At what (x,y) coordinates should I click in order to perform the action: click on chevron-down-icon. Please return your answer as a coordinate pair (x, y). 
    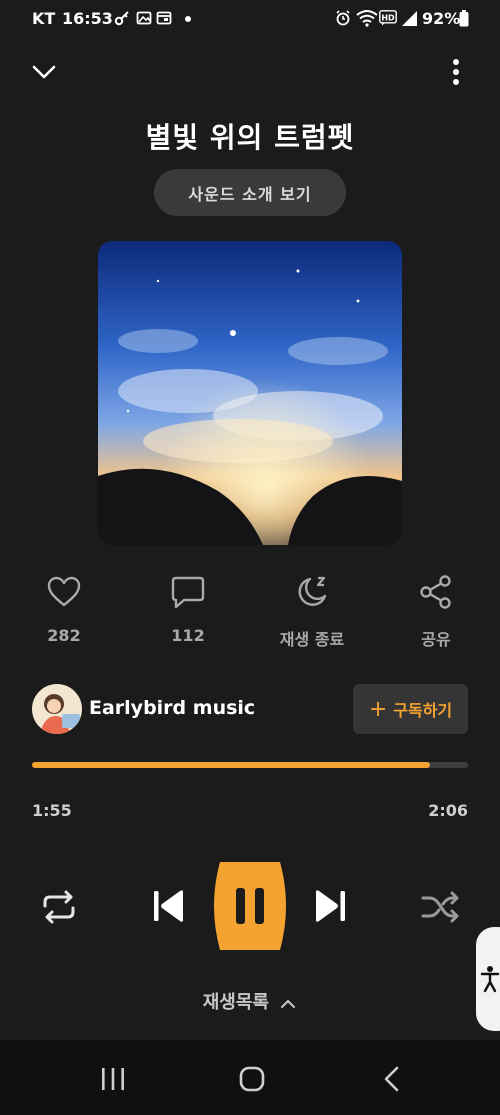
    Looking at the image, I should click on (44, 72).